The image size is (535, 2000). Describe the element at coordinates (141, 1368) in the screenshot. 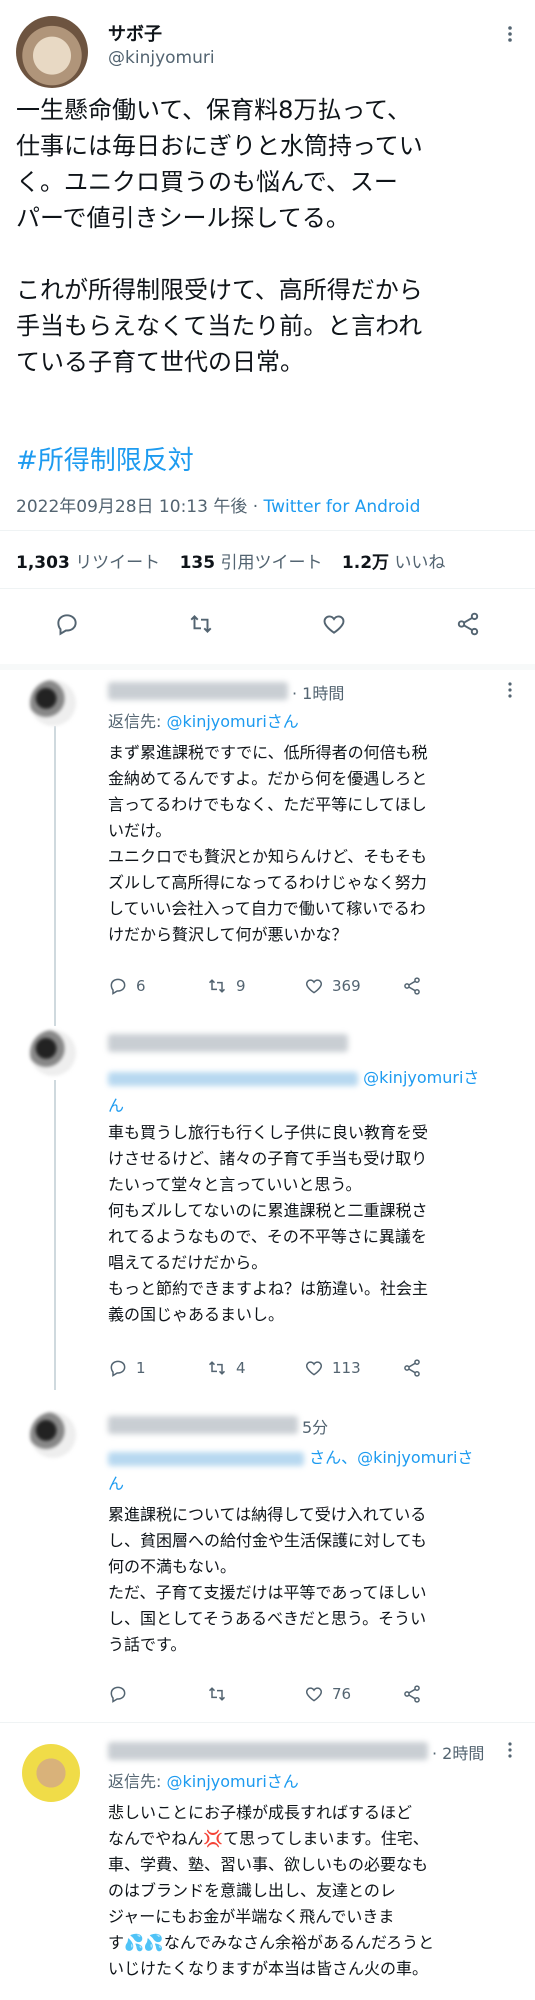

I see `reply-count: 1` at that location.